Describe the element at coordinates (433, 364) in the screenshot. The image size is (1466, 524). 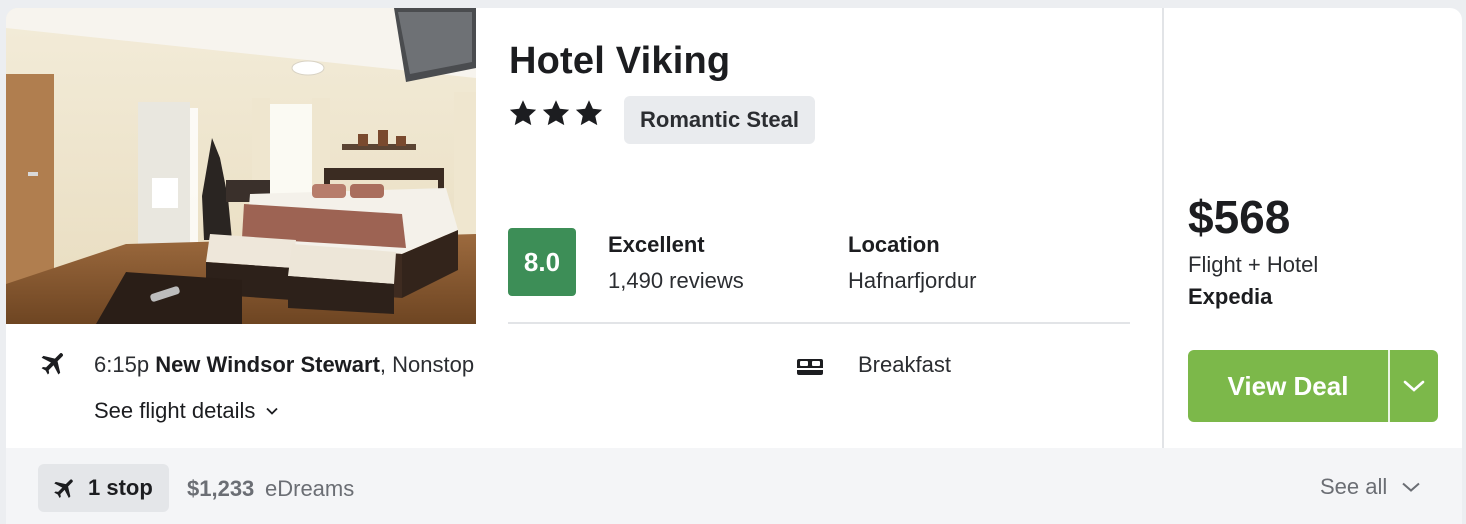
I see `flight-stops: Nonstop` at that location.